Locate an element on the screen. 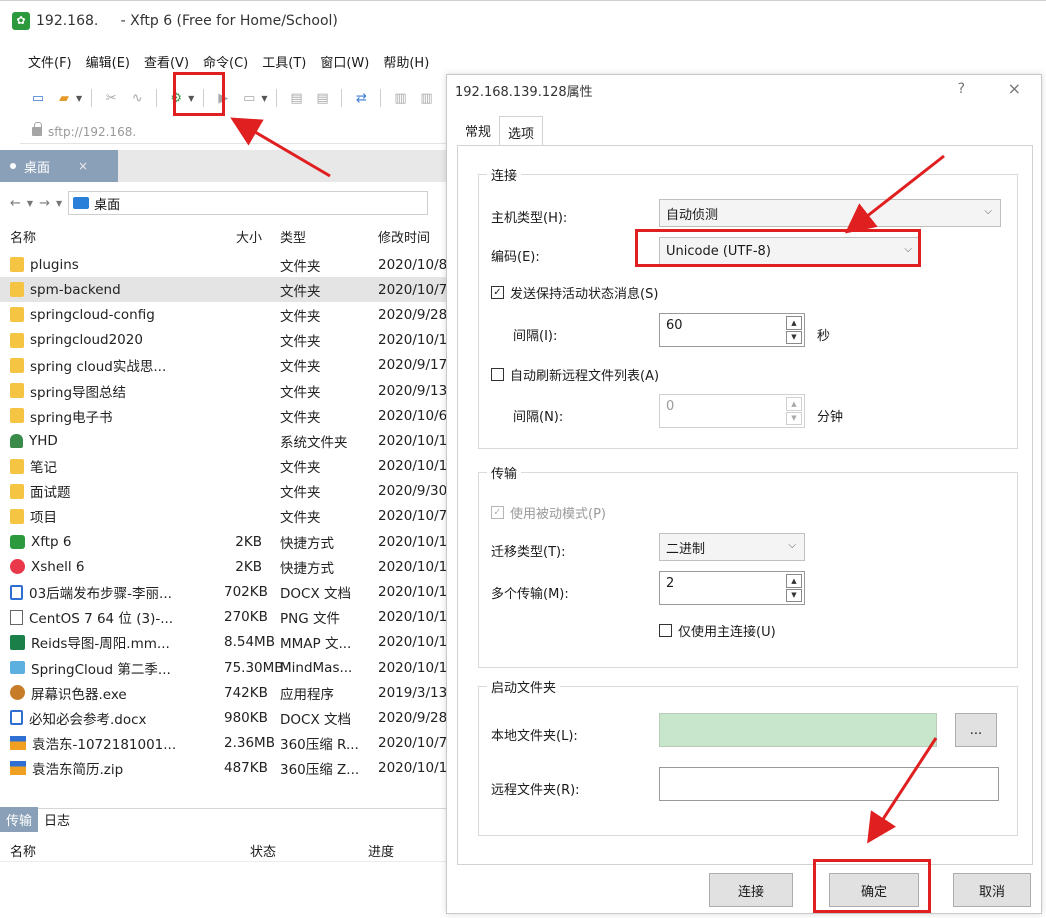 The width and height of the screenshot is (1046, 918). remote-folder-input is located at coordinates (829, 784).